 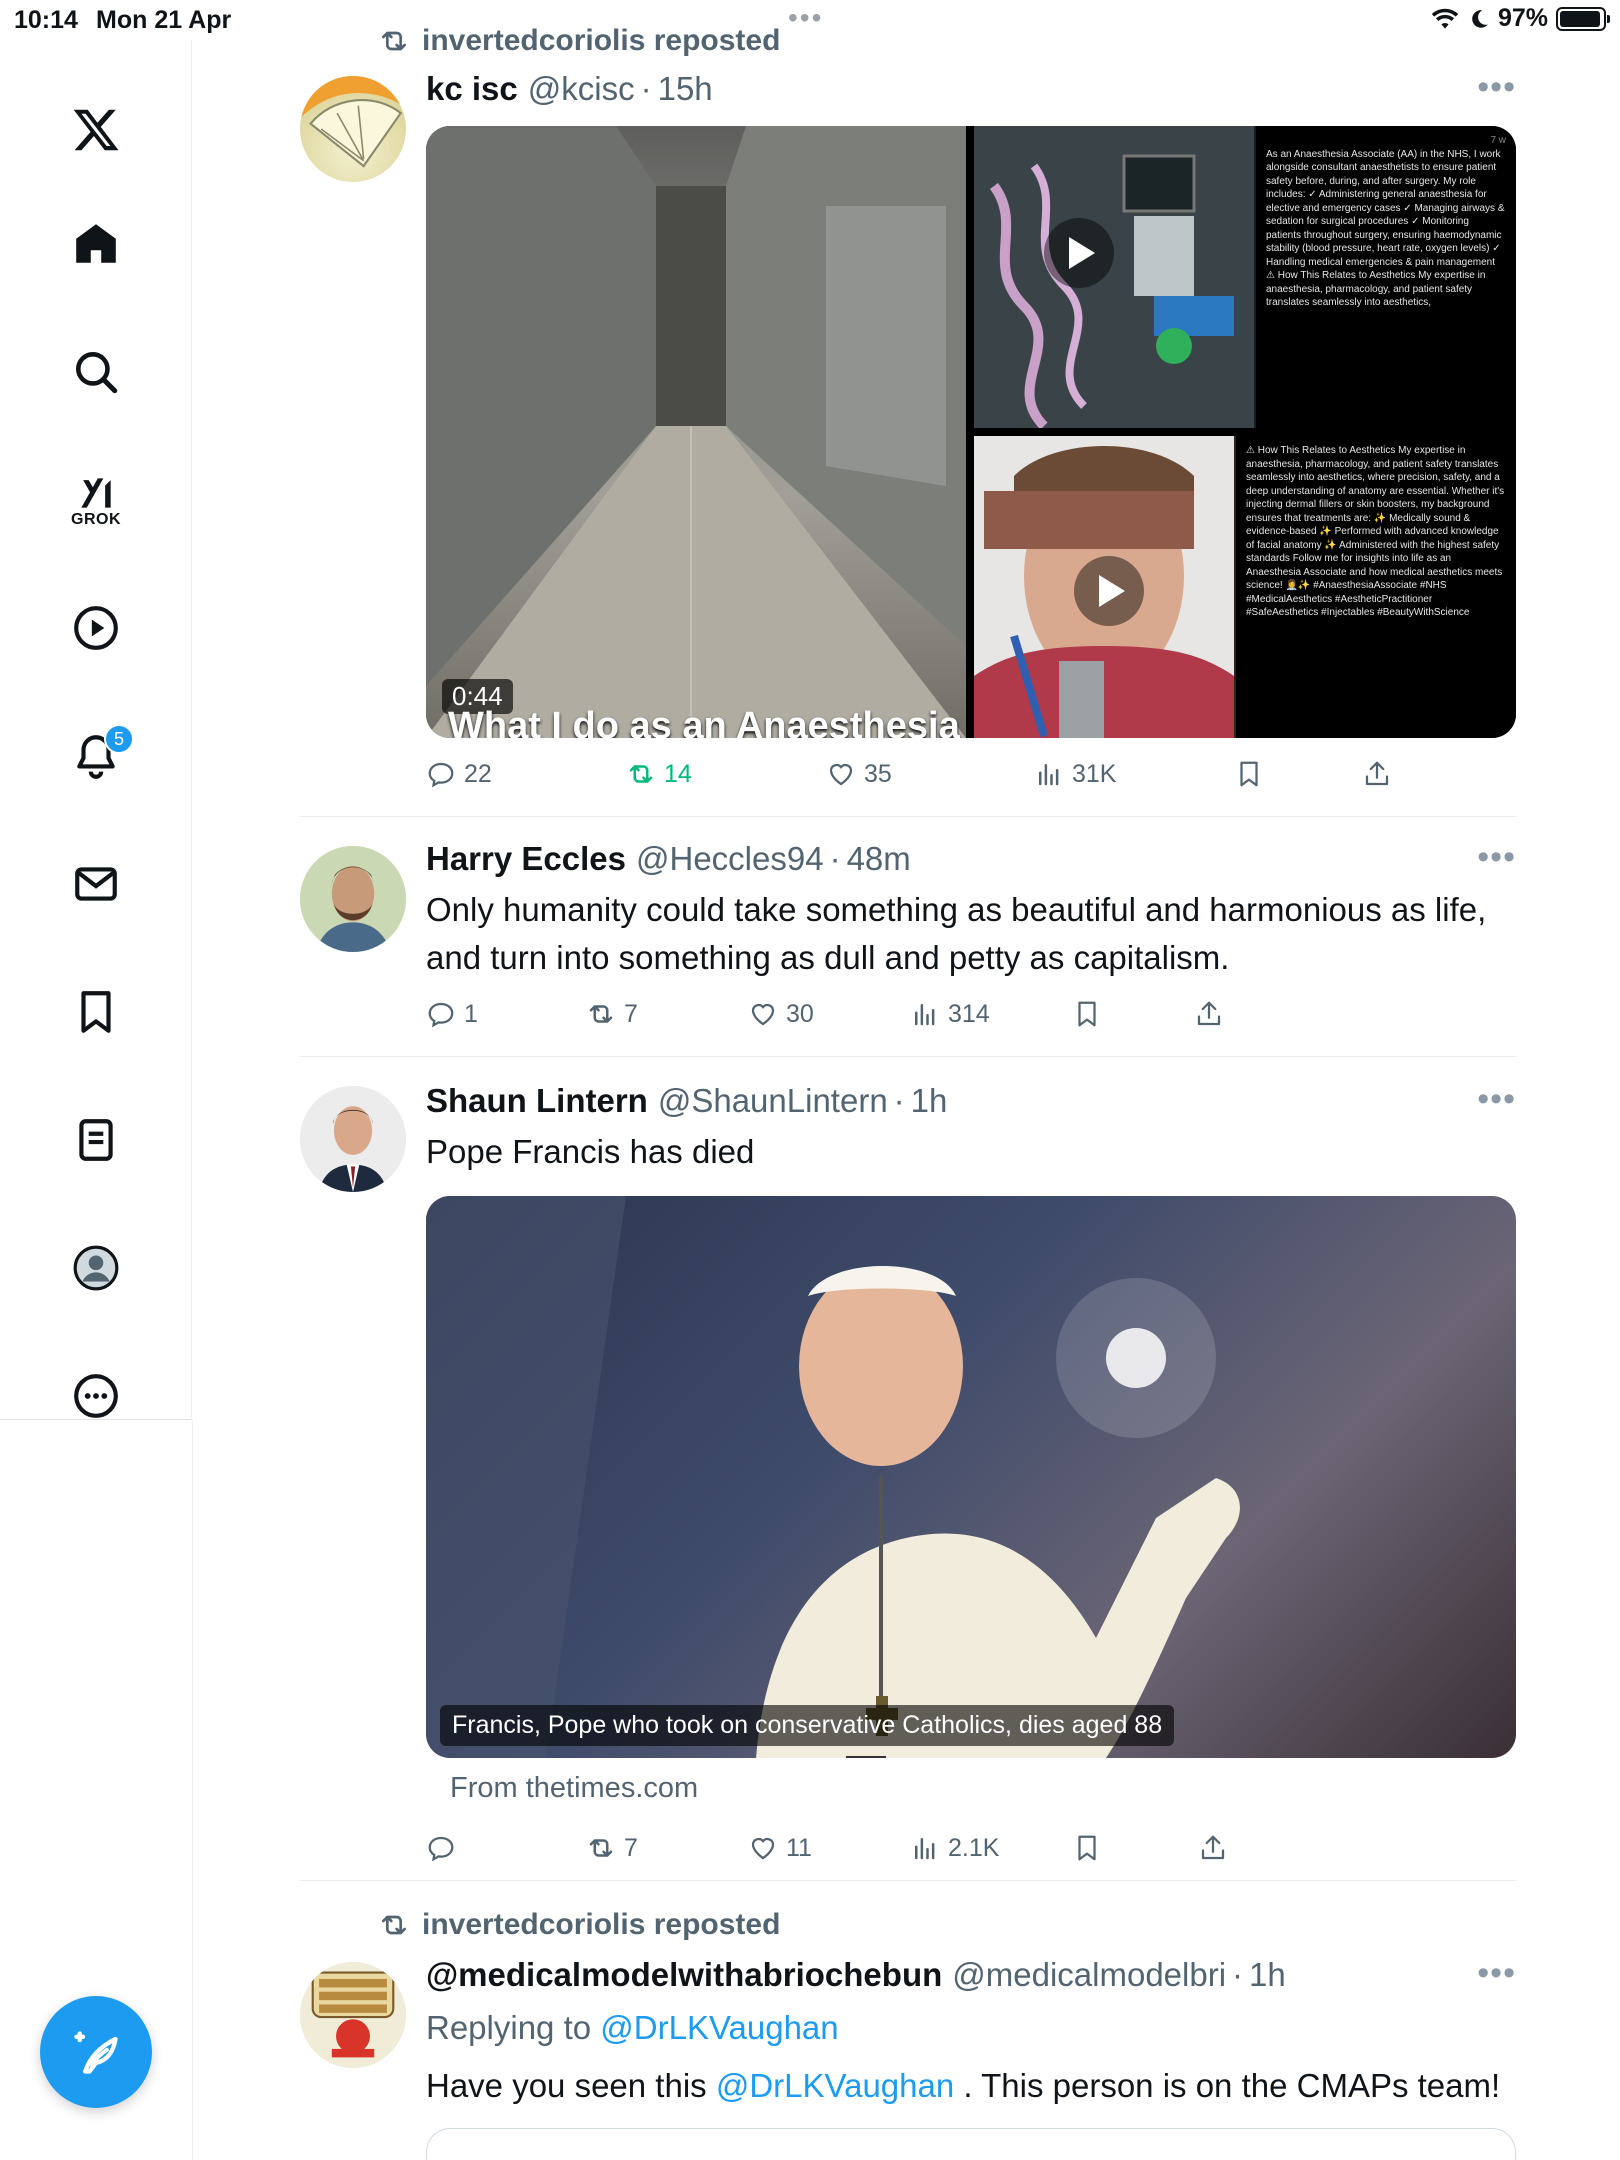 I want to click on compose-button, so click(x=96, y=2052).